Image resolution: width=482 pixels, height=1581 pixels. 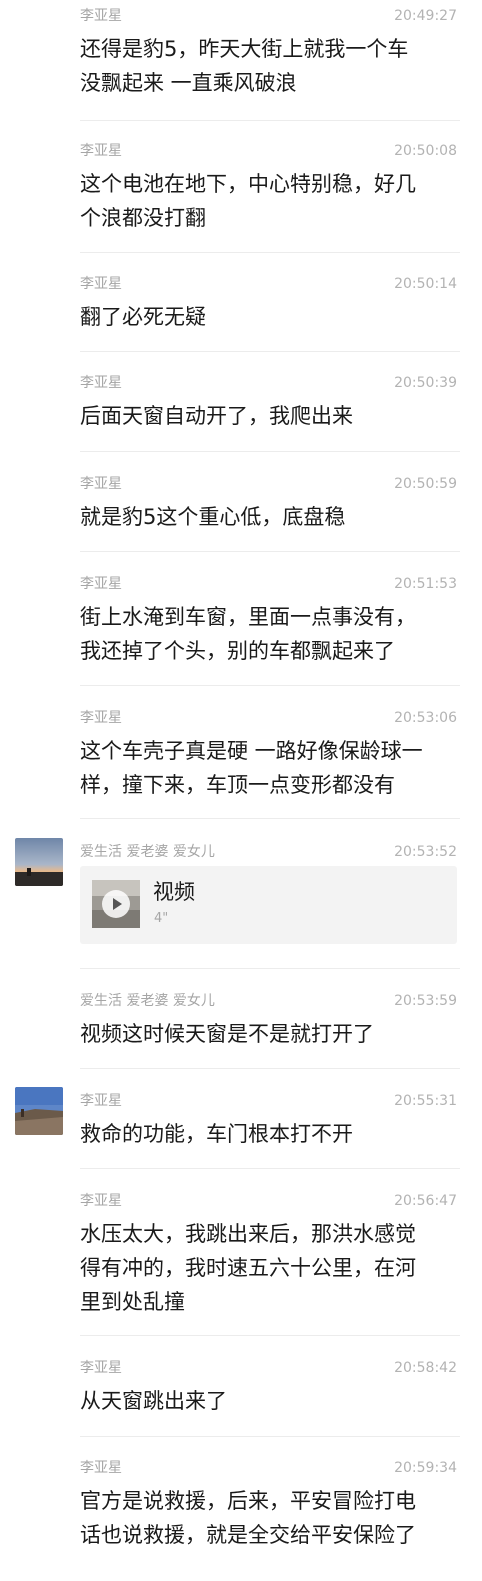 I want to click on message-timestamp: 20:49:27, so click(x=425, y=16).